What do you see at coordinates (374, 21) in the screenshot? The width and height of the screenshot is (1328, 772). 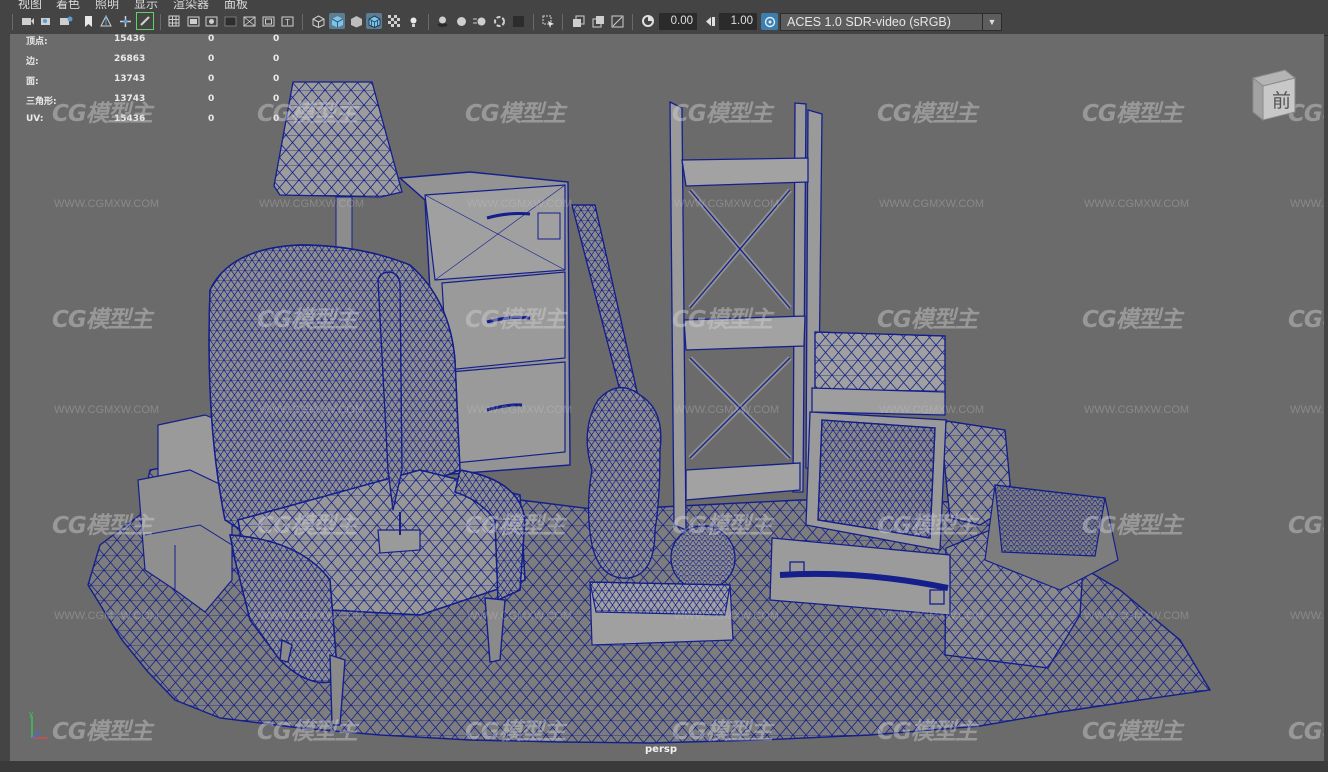 I see `wireframe-on-shaded-icon` at bounding box center [374, 21].